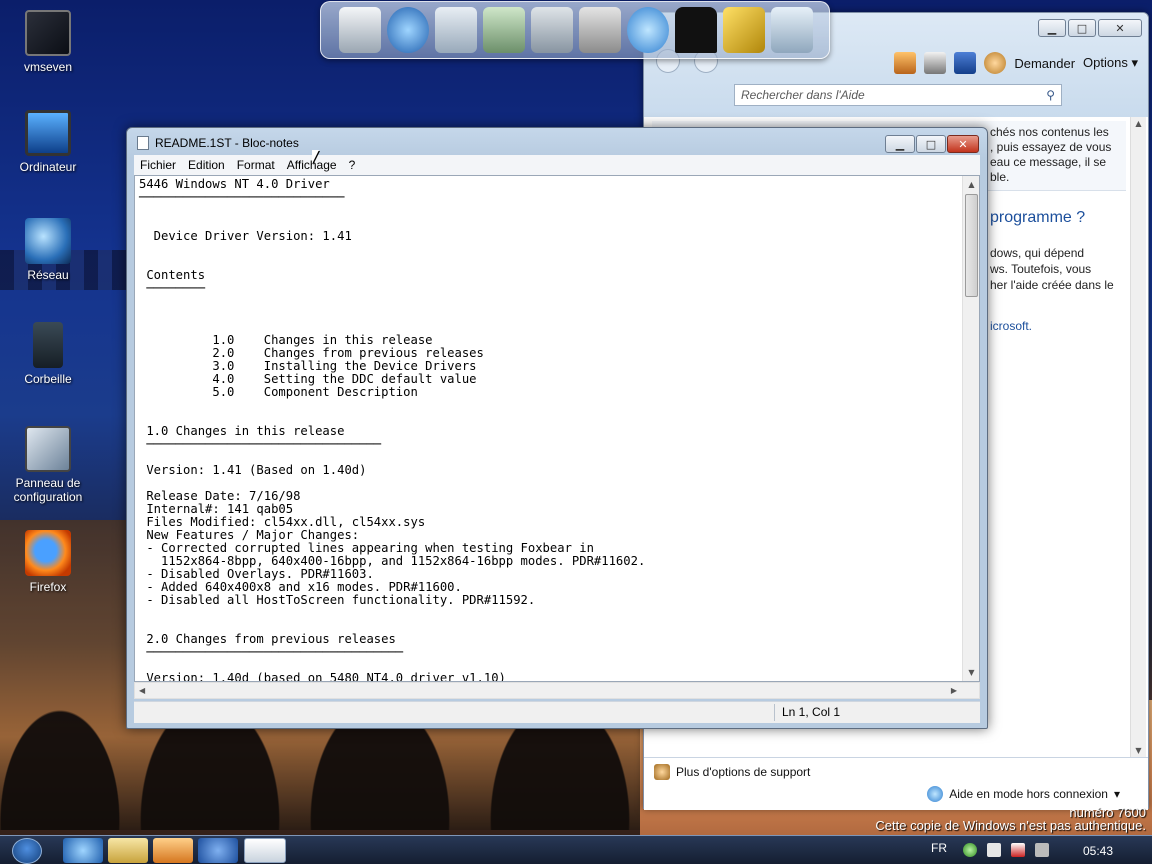 The width and height of the screenshot is (1152, 864). What do you see at coordinates (994, 850) in the screenshot?
I see `flag-icon` at bounding box center [994, 850].